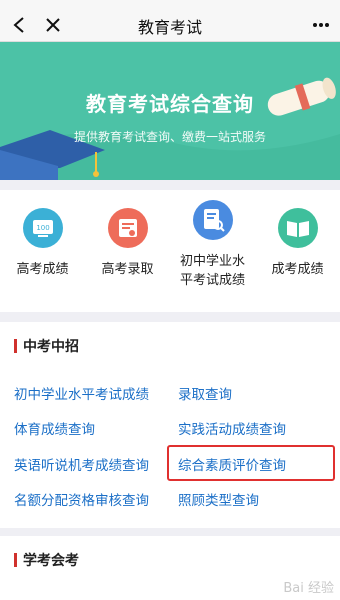 The width and height of the screenshot is (340, 600). What do you see at coordinates (81, 499) in the screenshot?
I see `link-quota-qualification: 名额分配资格审核查询` at bounding box center [81, 499].